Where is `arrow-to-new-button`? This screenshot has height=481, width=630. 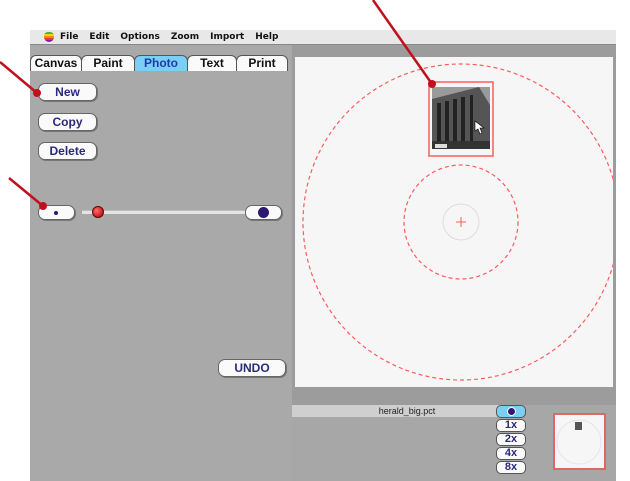
arrow-to-new-button is located at coordinates (19, 77).